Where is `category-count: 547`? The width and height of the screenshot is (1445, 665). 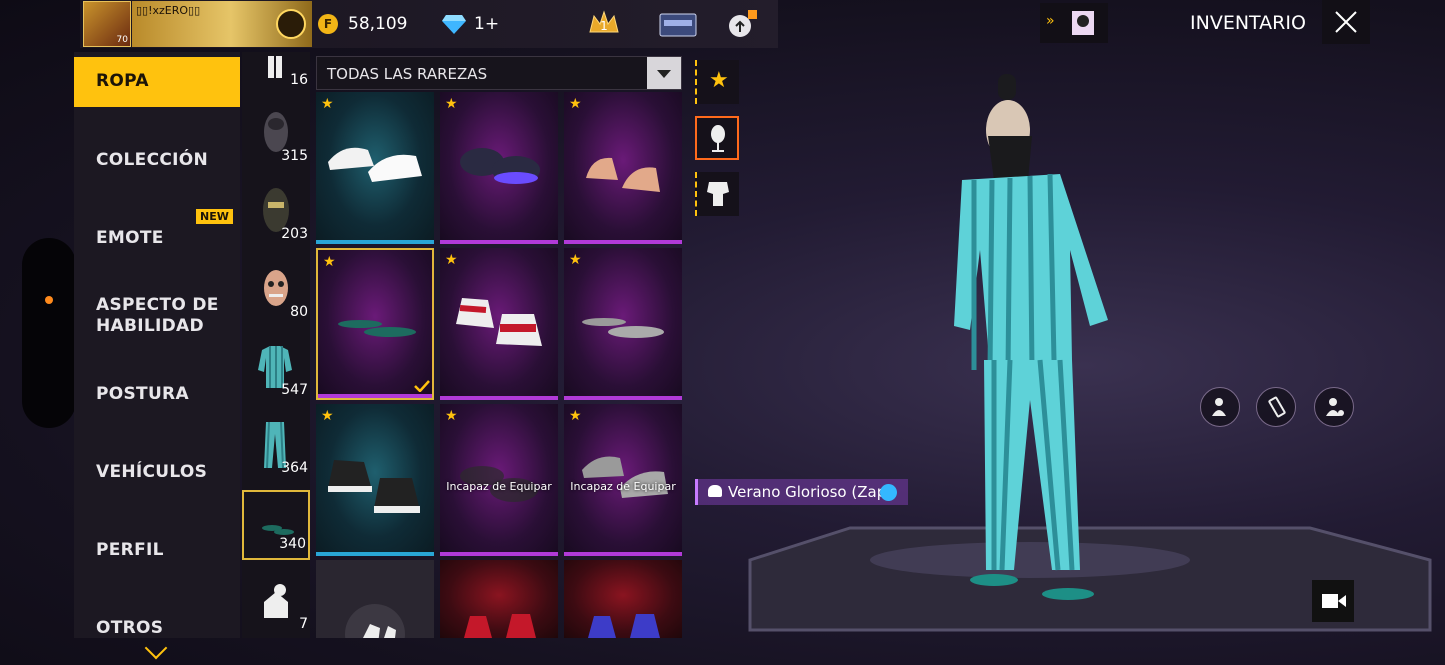 category-count: 547 is located at coordinates (294, 390).